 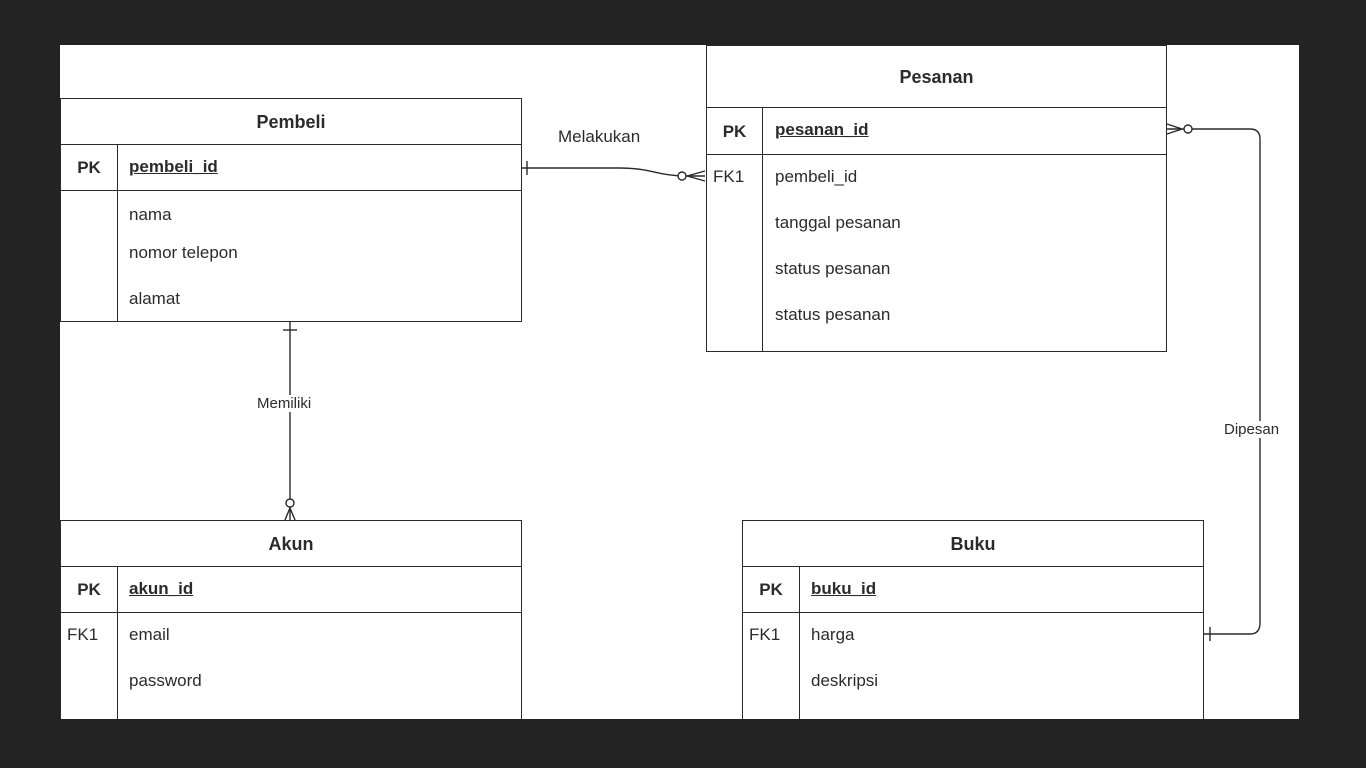 What do you see at coordinates (291, 168) in the screenshot?
I see `pk-row: PK pembeli_id` at bounding box center [291, 168].